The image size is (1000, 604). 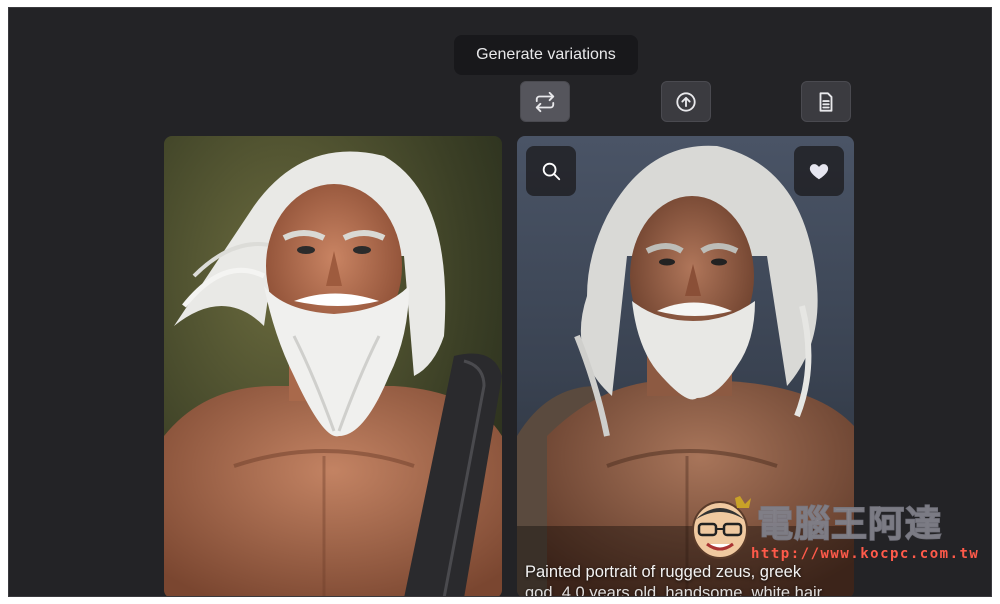 I want to click on document-icon, so click(x=826, y=101).